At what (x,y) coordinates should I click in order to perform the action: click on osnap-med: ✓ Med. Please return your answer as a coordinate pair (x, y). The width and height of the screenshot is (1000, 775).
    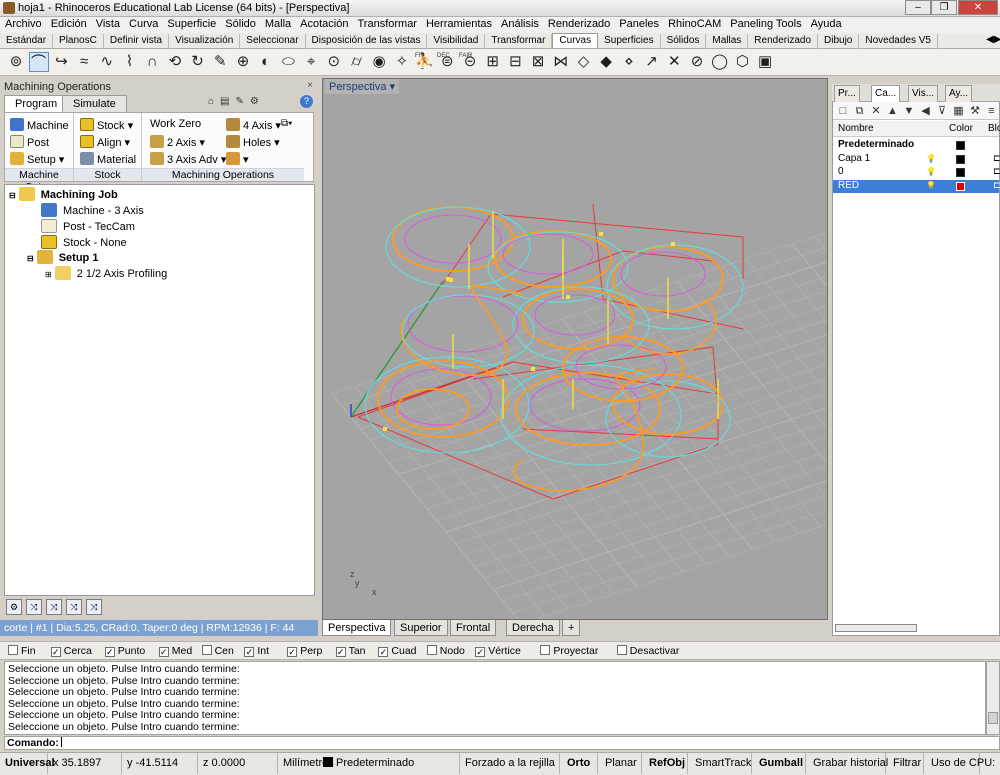
    Looking at the image, I should click on (175, 651).